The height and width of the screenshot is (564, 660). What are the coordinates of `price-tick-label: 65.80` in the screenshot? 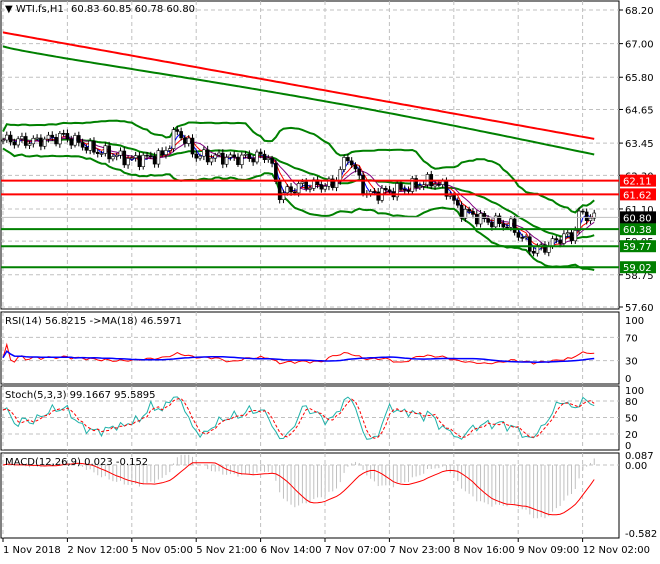 It's located at (639, 78).